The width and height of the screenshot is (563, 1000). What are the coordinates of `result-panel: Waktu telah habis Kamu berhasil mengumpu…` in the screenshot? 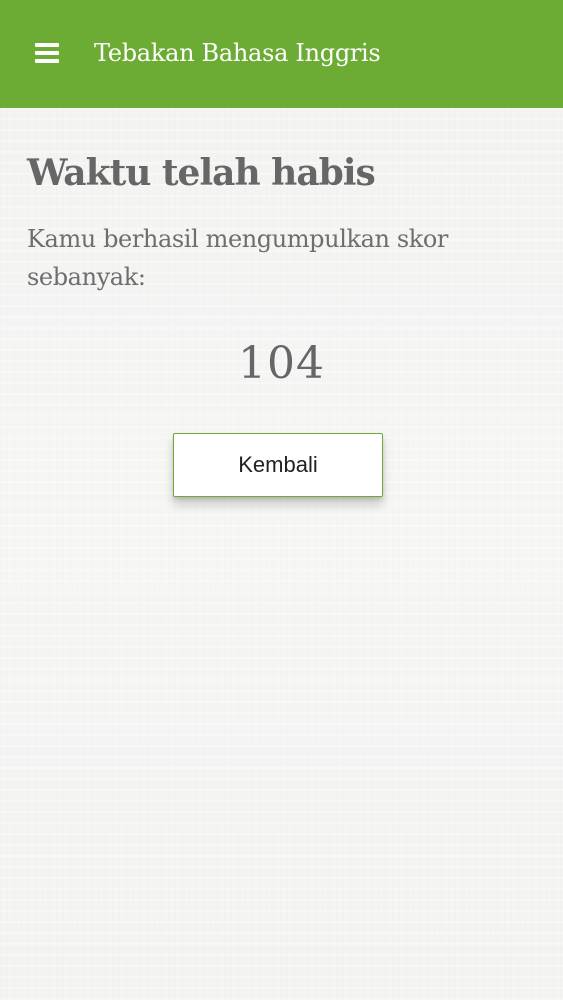 It's located at (282, 222).